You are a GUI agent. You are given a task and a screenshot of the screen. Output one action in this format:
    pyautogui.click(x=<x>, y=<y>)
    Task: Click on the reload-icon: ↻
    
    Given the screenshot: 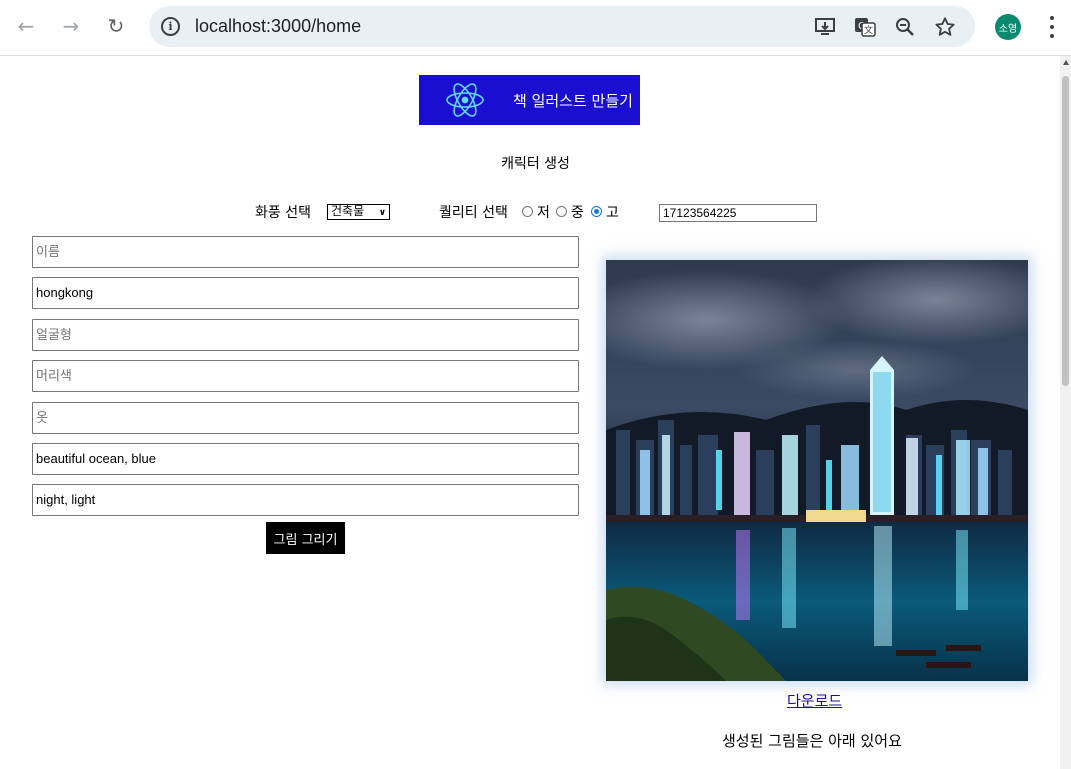 What is the action you would take?
    pyautogui.click(x=116, y=26)
    